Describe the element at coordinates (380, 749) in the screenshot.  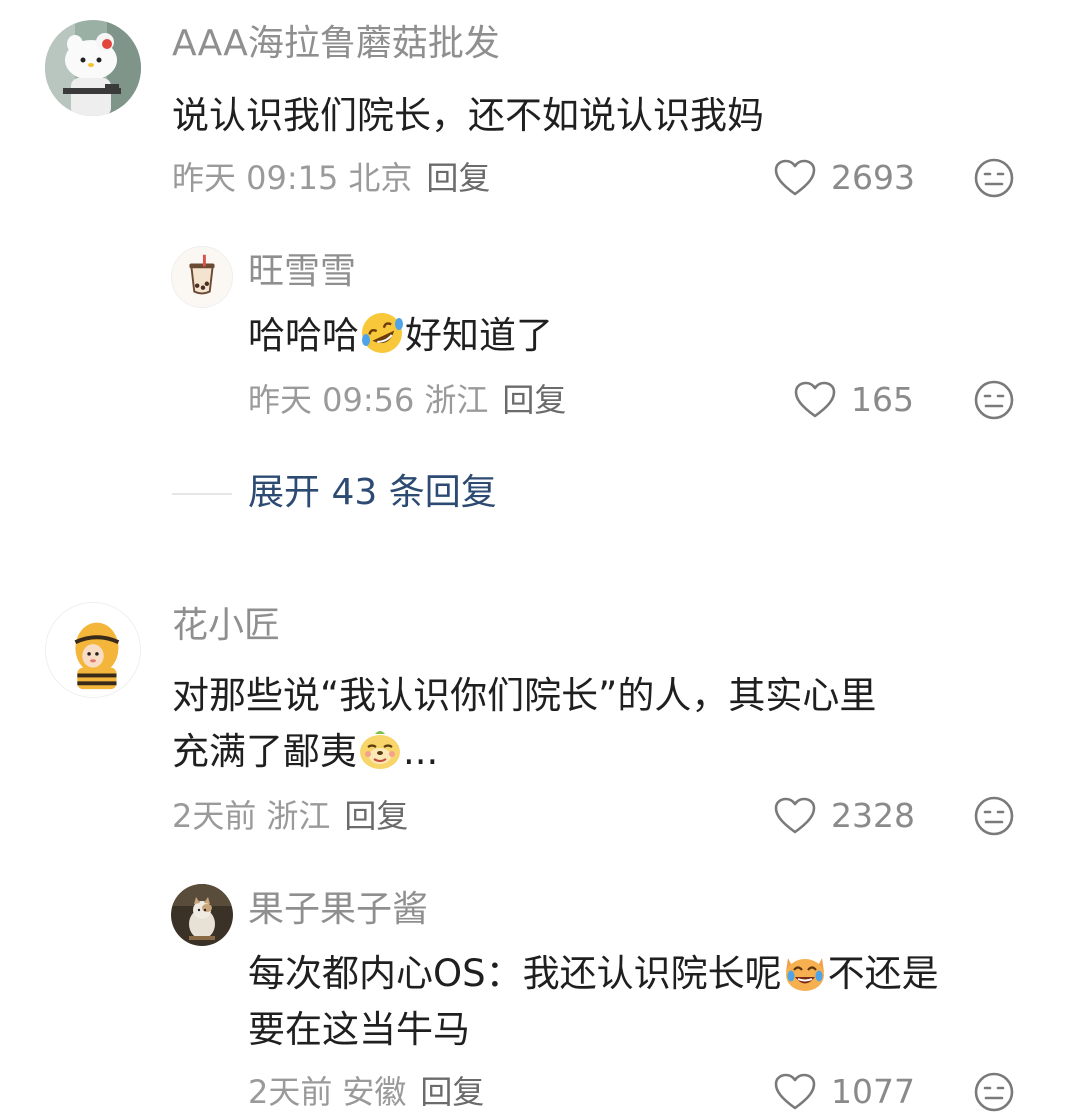
I see `smug-dog-emoji-icon` at that location.